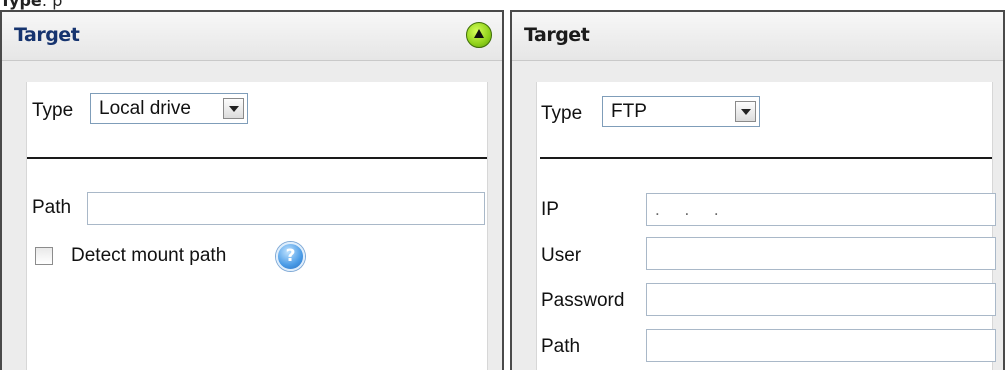 This screenshot has height=370, width=1005. What do you see at coordinates (52, 5) in the screenshot?
I see `clipped-heading-rest: : p` at bounding box center [52, 5].